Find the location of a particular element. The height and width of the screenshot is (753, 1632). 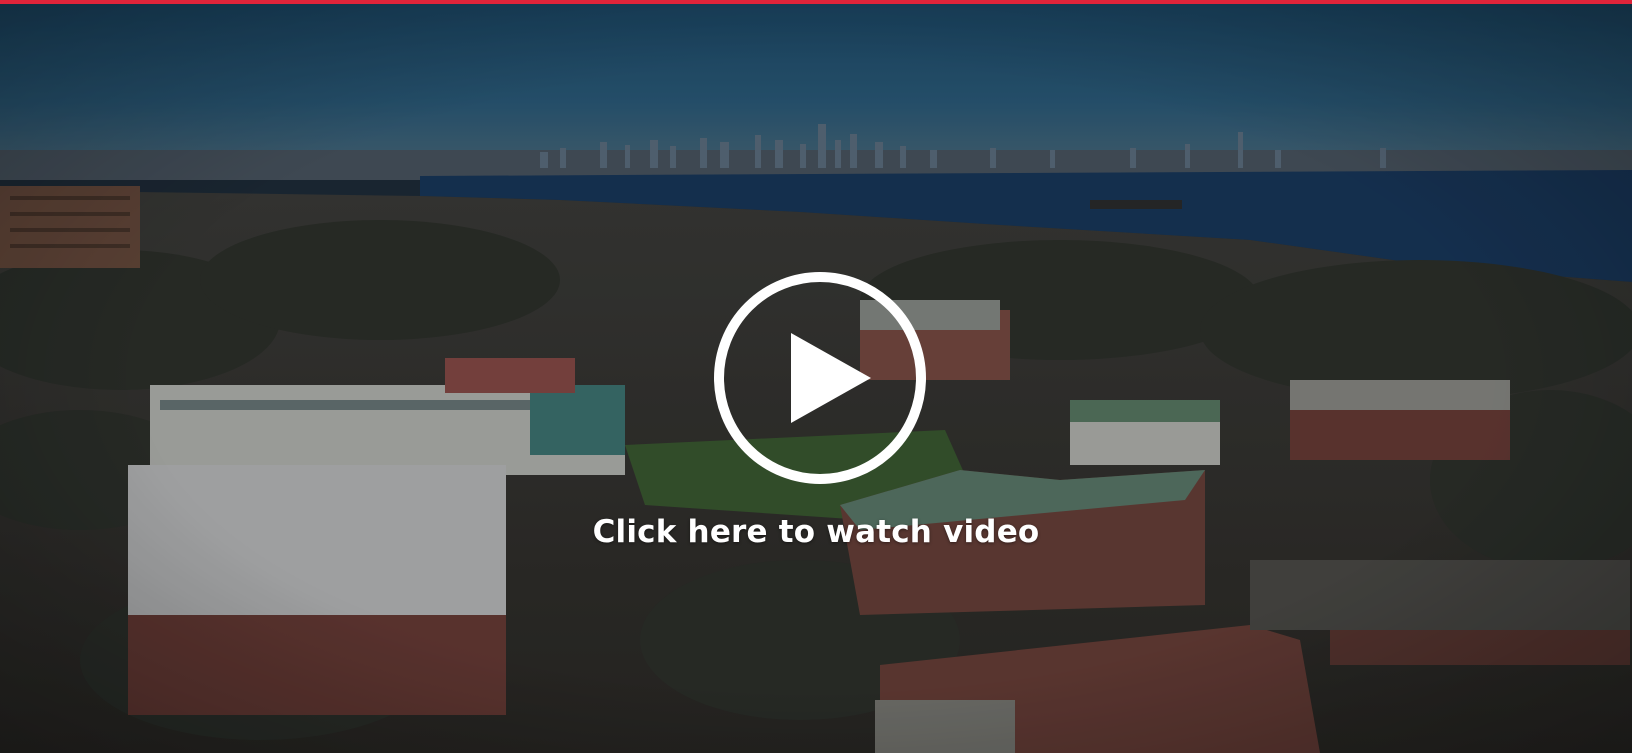

accent-top-bar is located at coordinates (816, 2).